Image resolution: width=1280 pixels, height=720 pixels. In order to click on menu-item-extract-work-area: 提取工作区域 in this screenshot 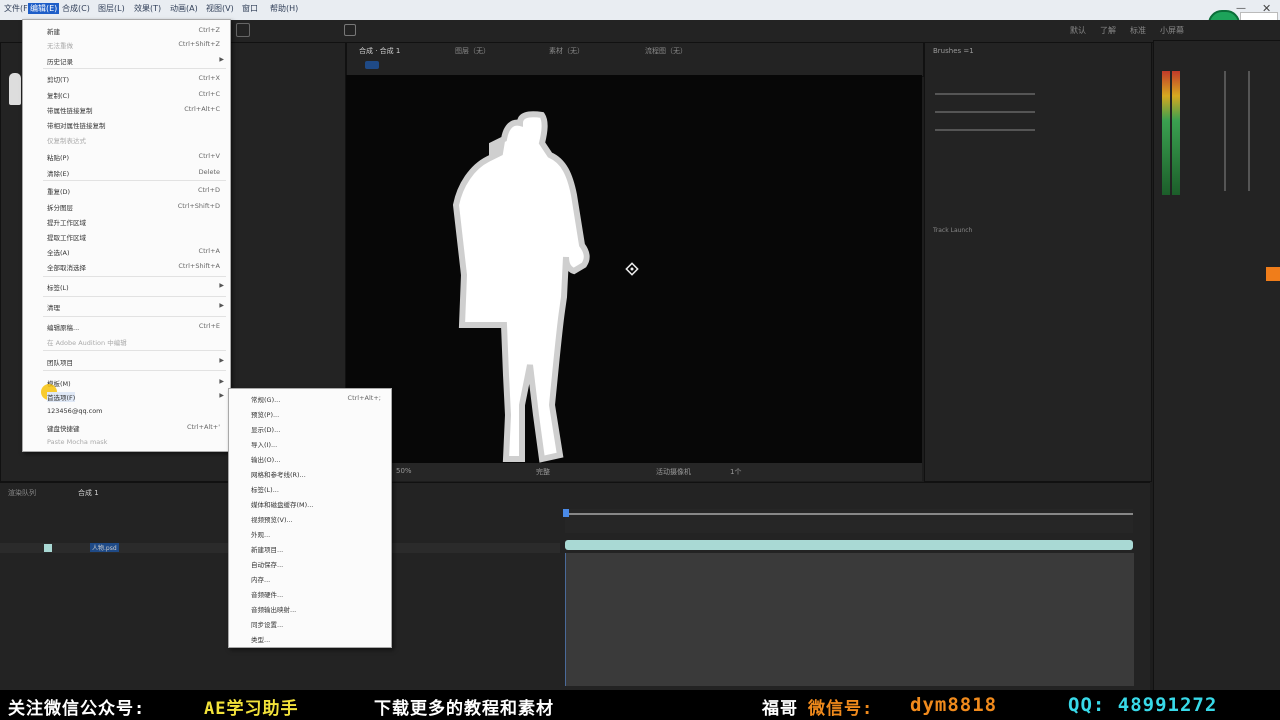, I will do `click(66, 237)`.